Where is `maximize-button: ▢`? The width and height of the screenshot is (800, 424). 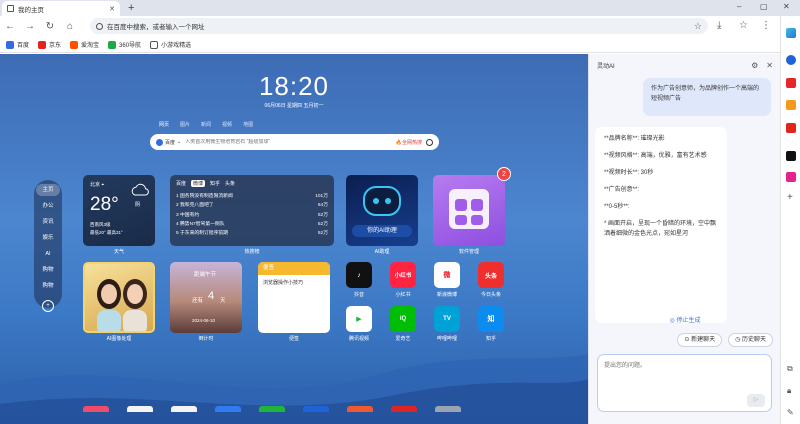 maximize-button: ▢ is located at coordinates (764, 6).